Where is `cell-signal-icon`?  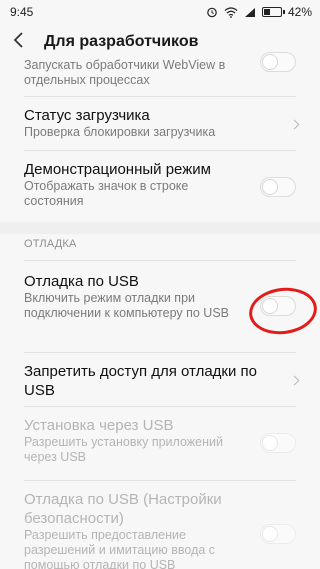 cell-signal-icon is located at coordinates (250, 12).